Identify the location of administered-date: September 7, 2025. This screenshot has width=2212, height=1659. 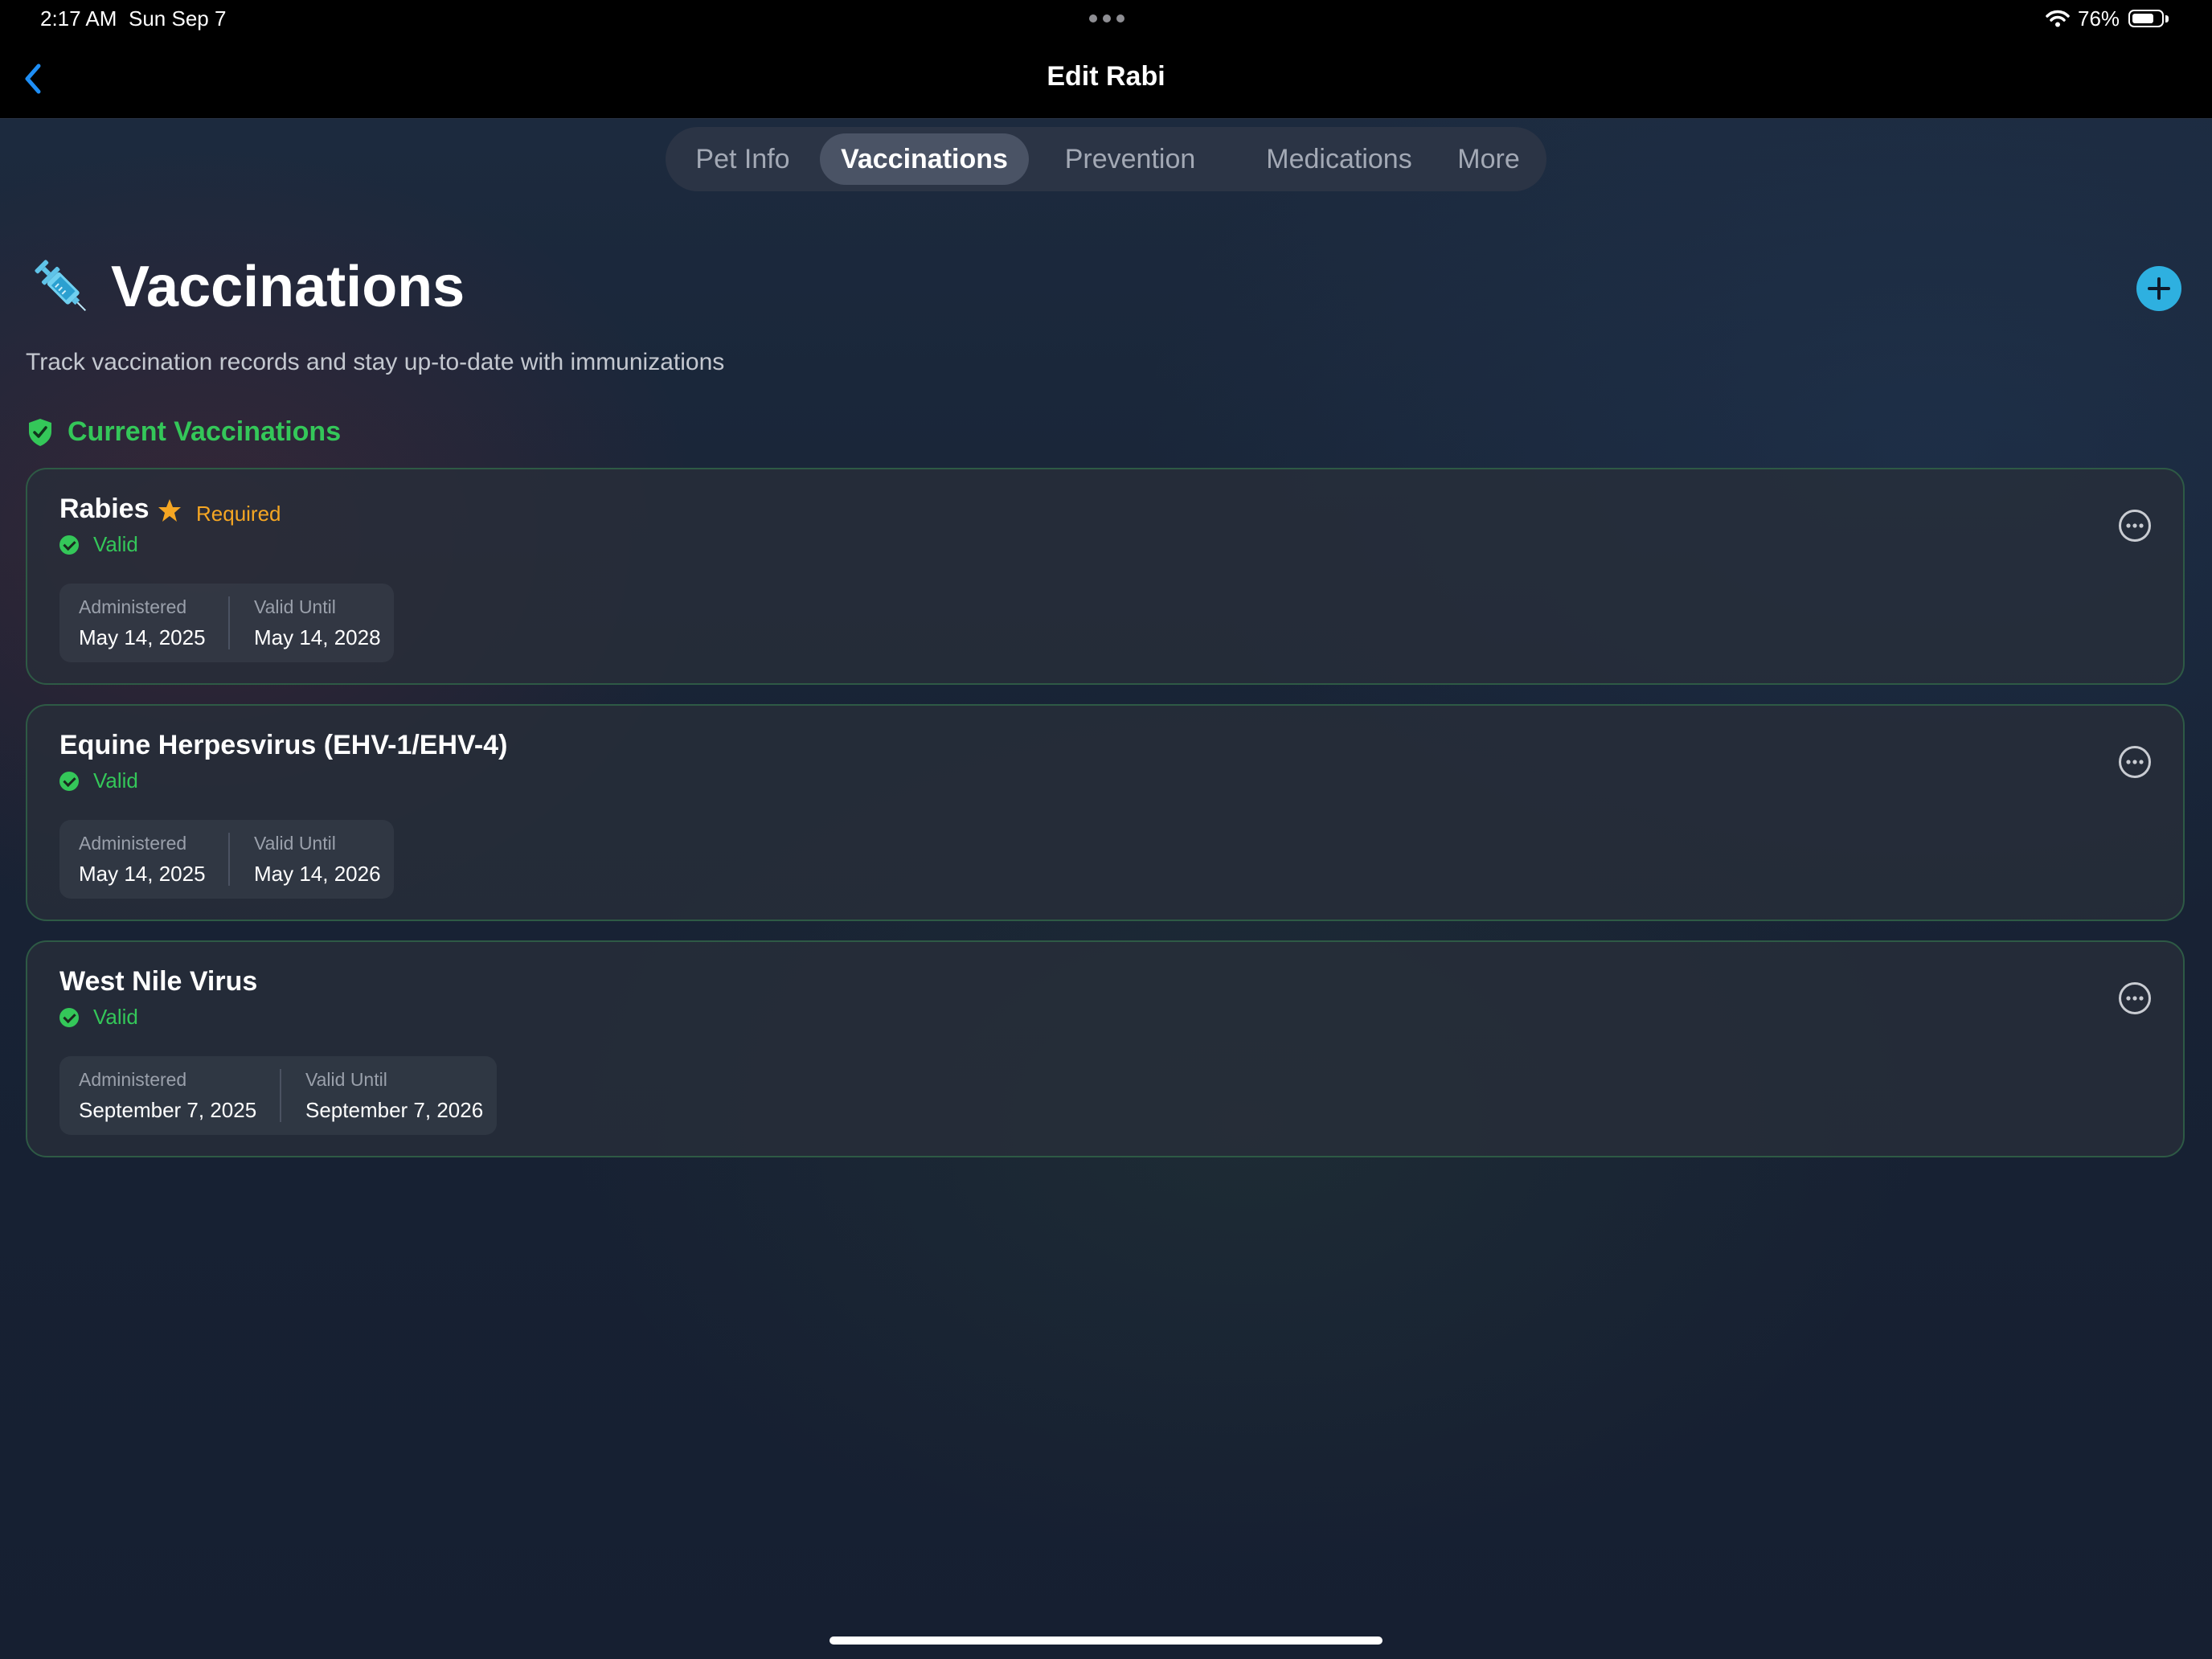
(168, 1110).